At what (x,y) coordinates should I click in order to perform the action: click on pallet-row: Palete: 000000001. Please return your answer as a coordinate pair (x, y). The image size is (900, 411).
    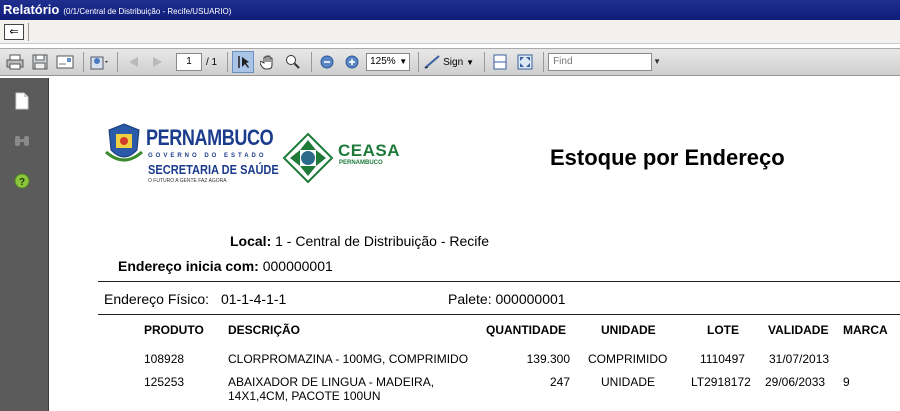
    Looking at the image, I should click on (507, 299).